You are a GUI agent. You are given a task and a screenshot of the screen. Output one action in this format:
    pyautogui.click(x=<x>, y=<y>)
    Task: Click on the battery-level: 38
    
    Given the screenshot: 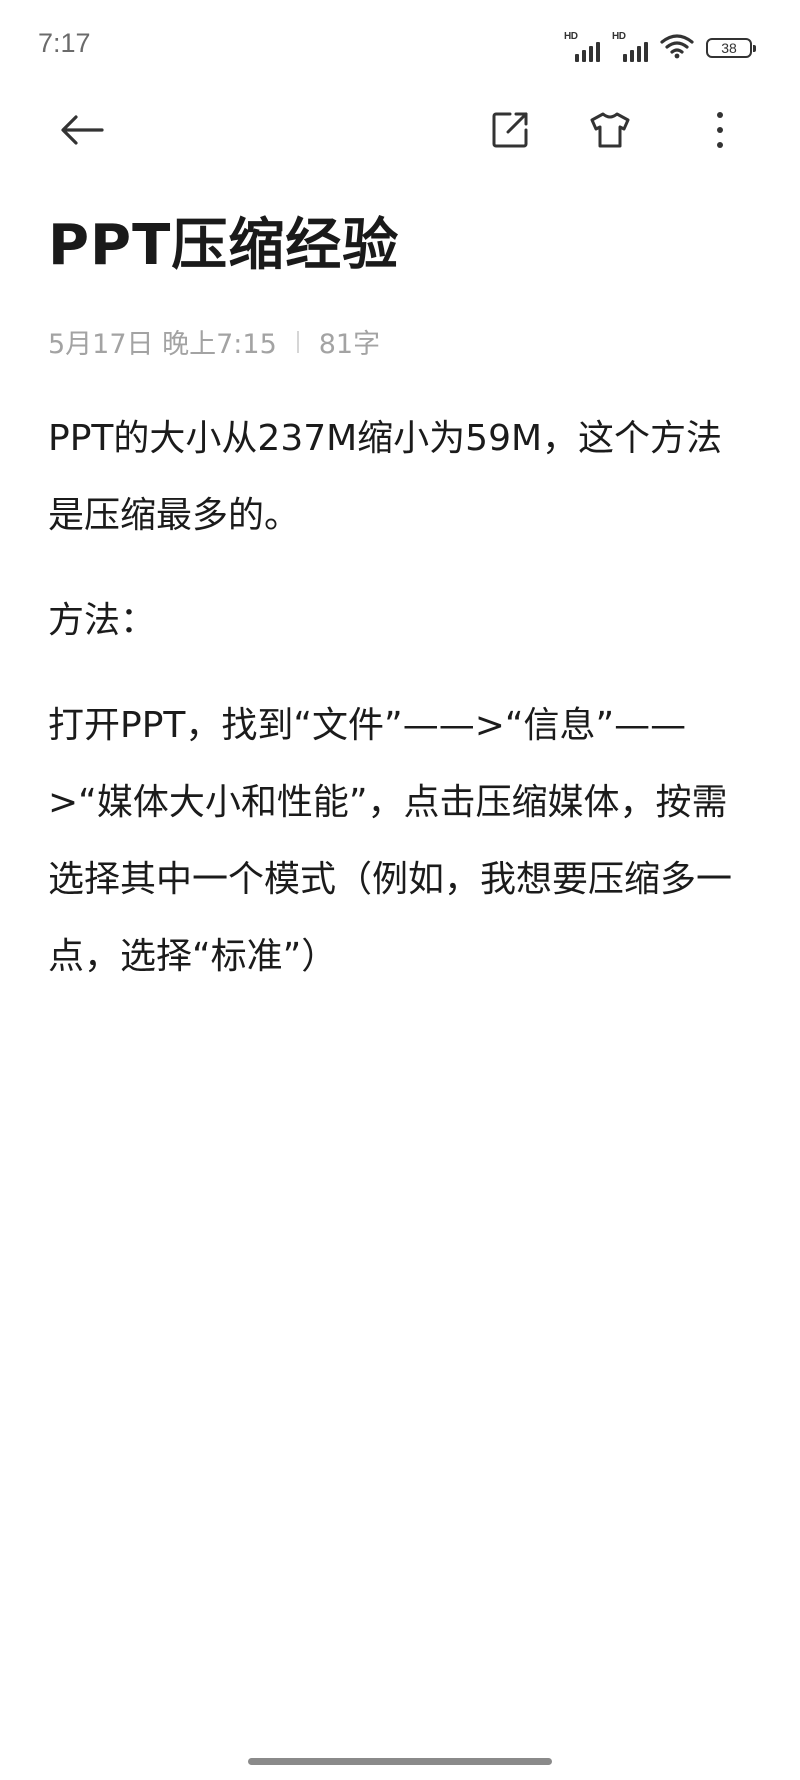 What is the action you would take?
    pyautogui.click(x=729, y=48)
    